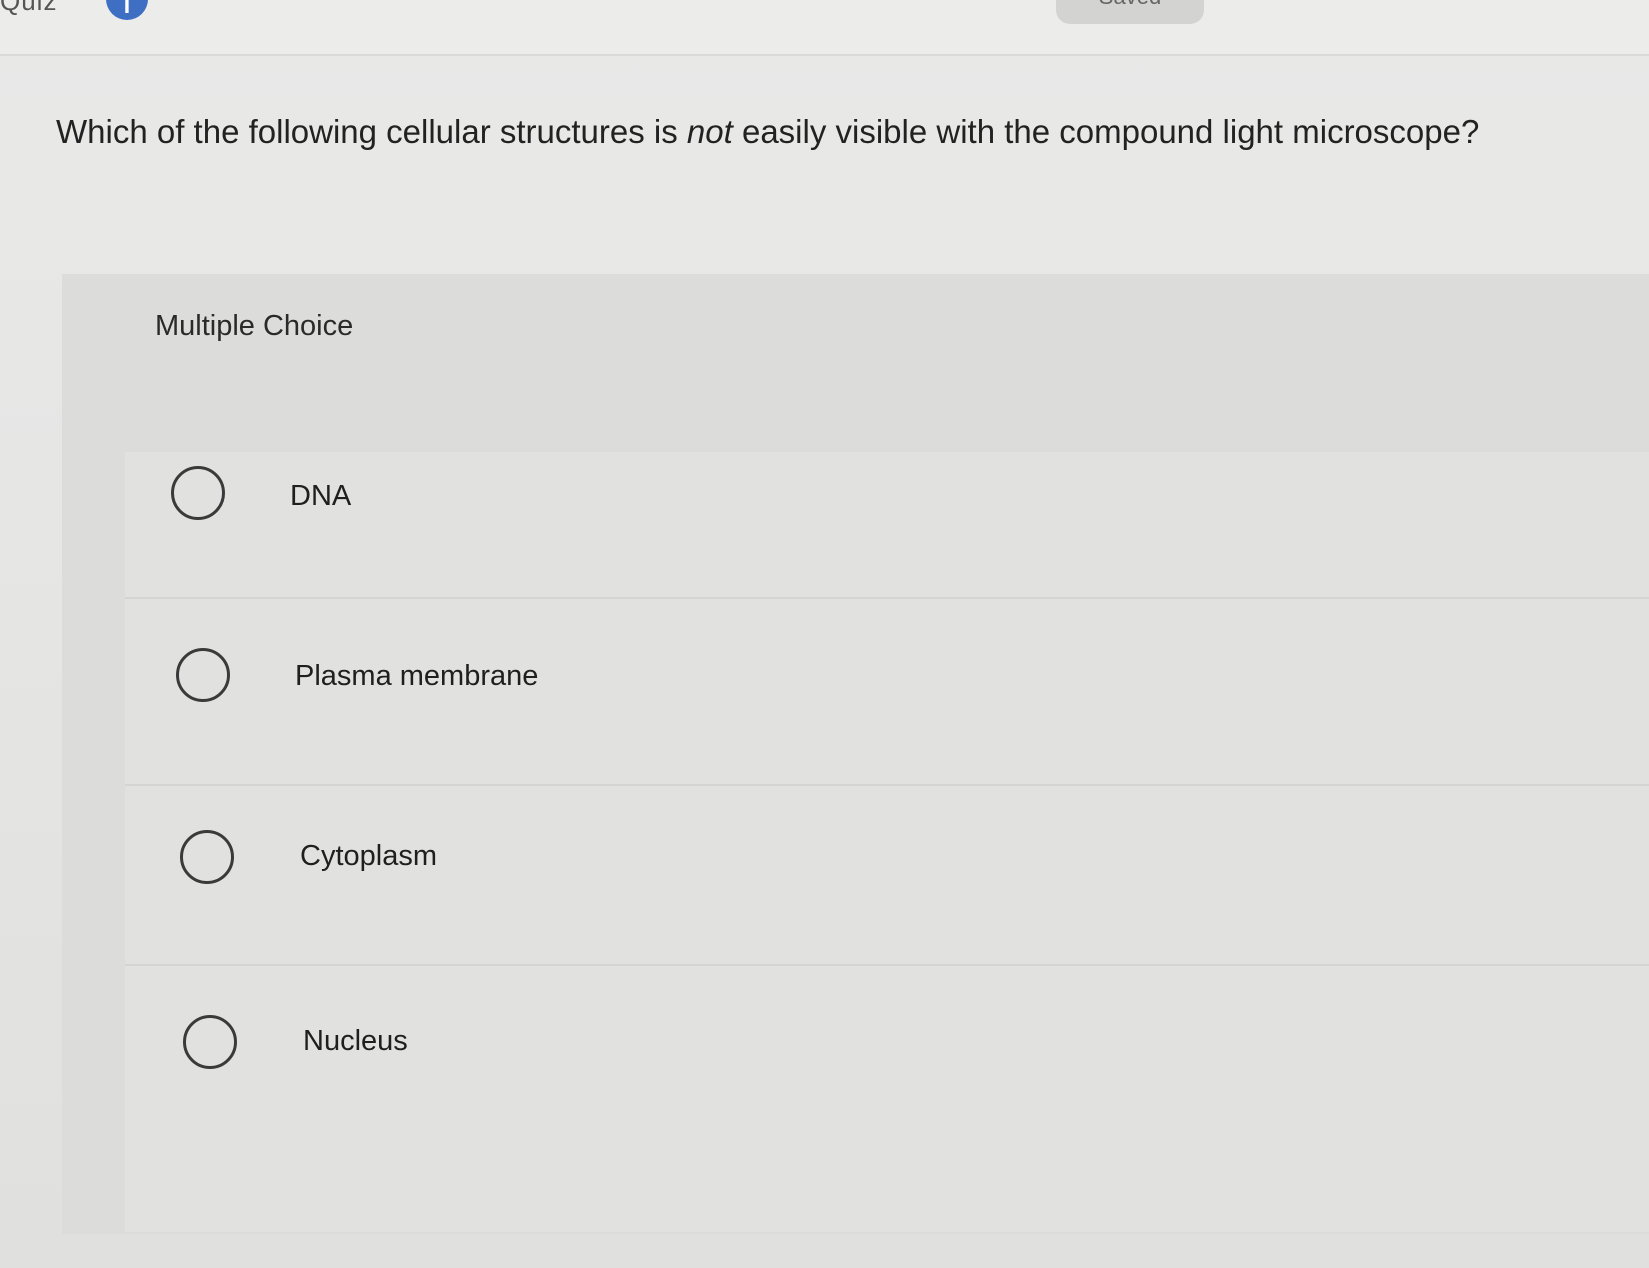  Describe the element at coordinates (887, 1076) in the screenshot. I see `choice-option-nucleus: Nucleus` at that location.